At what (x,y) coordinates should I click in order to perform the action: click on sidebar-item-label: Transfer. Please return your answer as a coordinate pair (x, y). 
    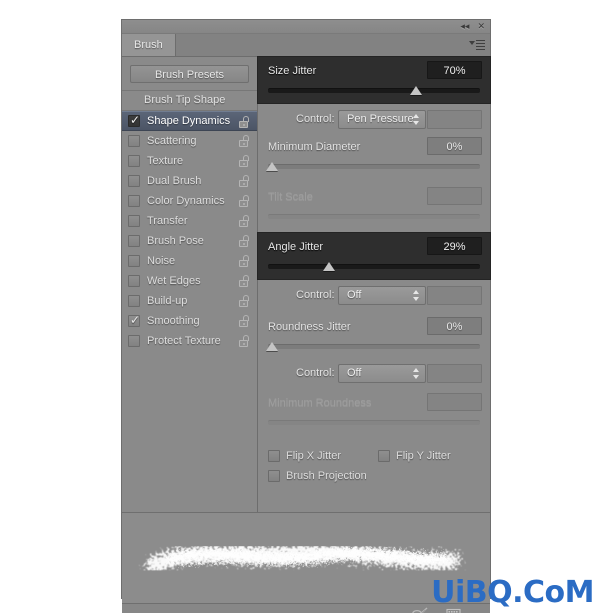
    Looking at the image, I should click on (167, 221).